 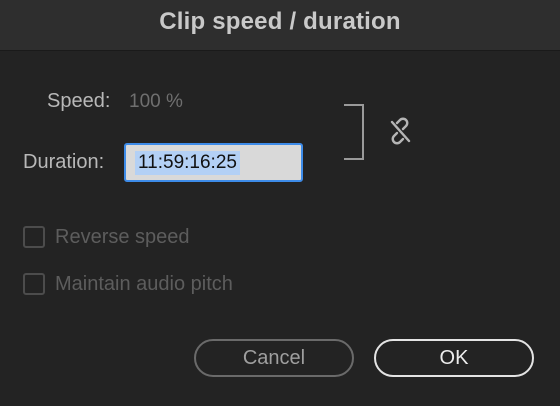 What do you see at coordinates (144, 283) in the screenshot?
I see `maintain-pitch-label: Maintain audio pitch` at bounding box center [144, 283].